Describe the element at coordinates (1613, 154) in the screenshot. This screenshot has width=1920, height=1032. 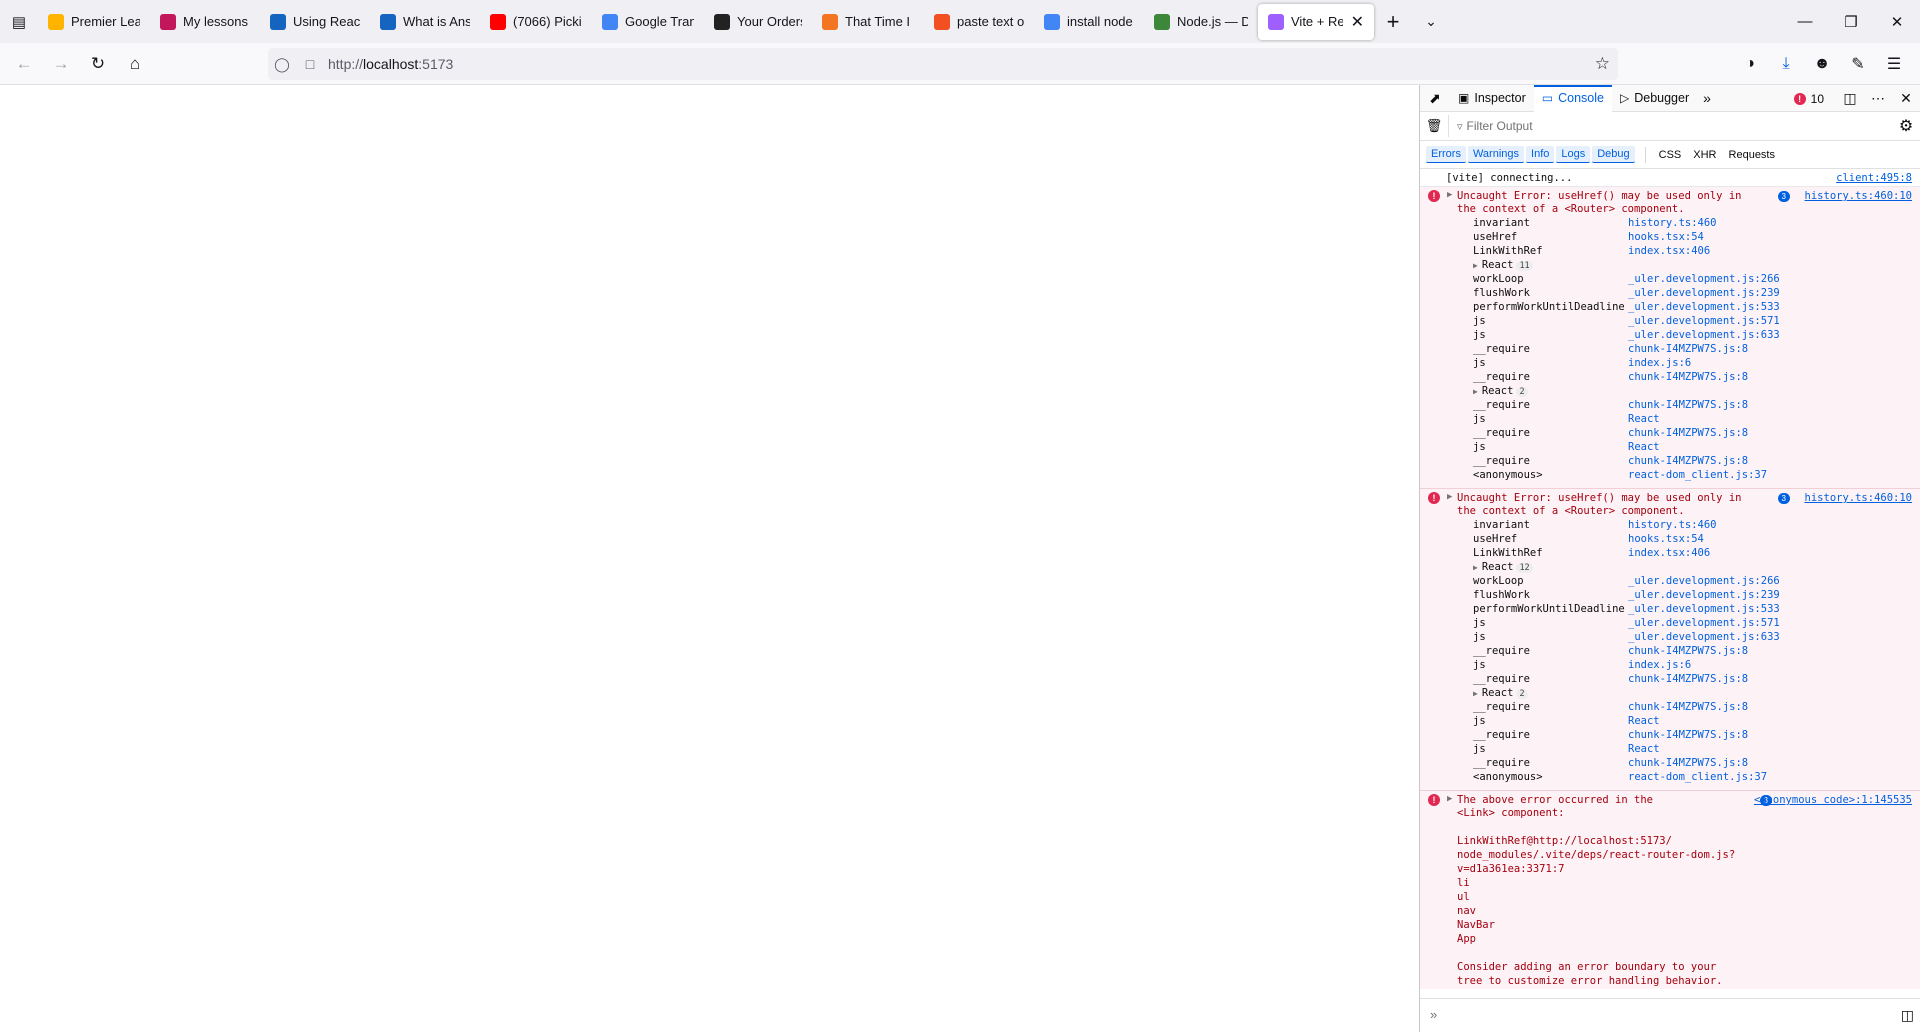
I see `level-filter-debug: Debug` at that location.